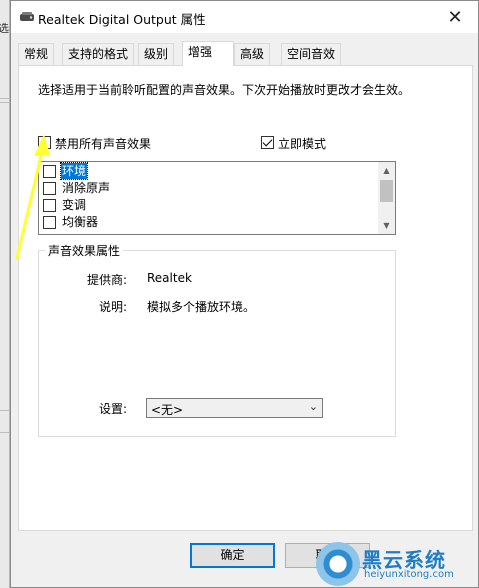 Image resolution: width=479 pixels, height=588 pixels. I want to click on background-window-text: 选, so click(4, 28).